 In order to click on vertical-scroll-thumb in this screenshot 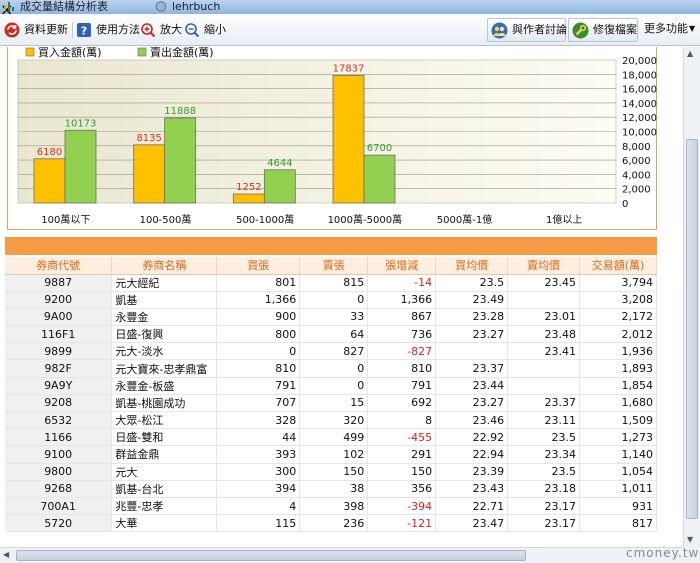, I will do `click(692, 329)`.